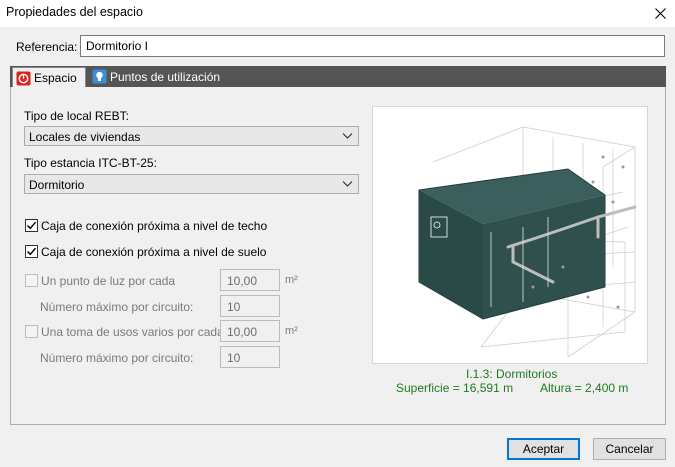  What do you see at coordinates (108, 281) in the screenshot?
I see `punto-luz-label: Un punto de luz por cada` at bounding box center [108, 281].